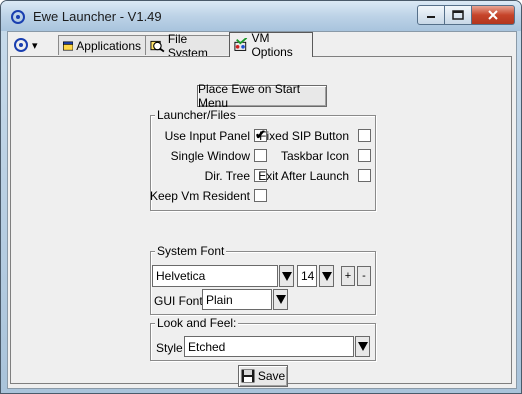  I want to click on place-on-start-menu-button: Place Ewe on Start Menu, so click(262, 96).